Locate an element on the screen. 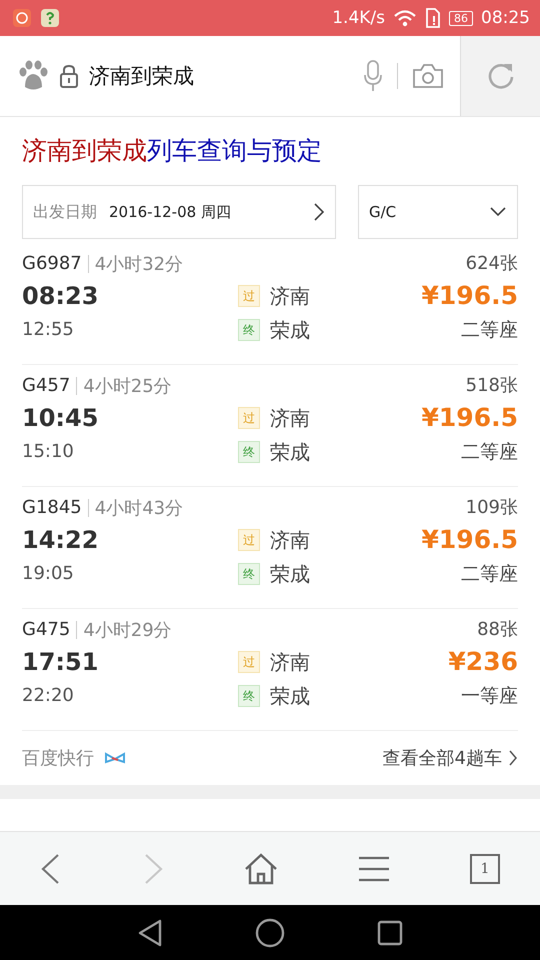 The height and width of the screenshot is (960, 540). brand-name: 百度快行 is located at coordinates (58, 758).